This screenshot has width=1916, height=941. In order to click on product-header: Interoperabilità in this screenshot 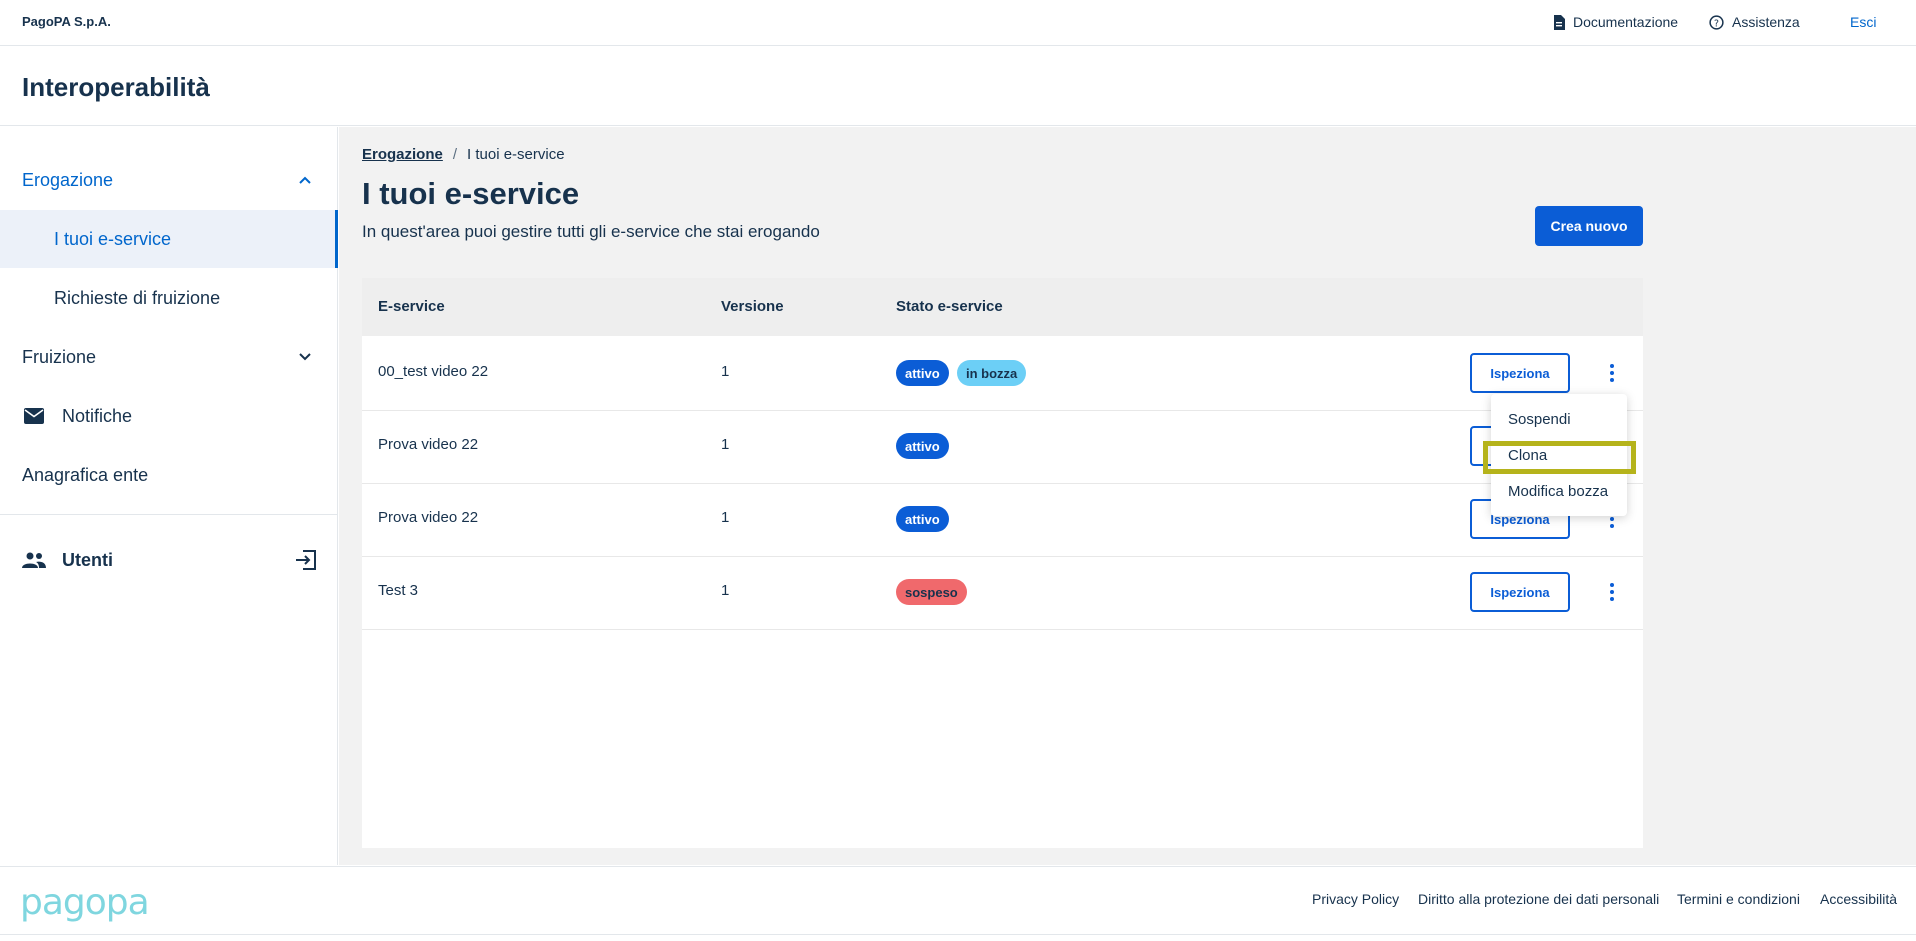, I will do `click(958, 86)`.